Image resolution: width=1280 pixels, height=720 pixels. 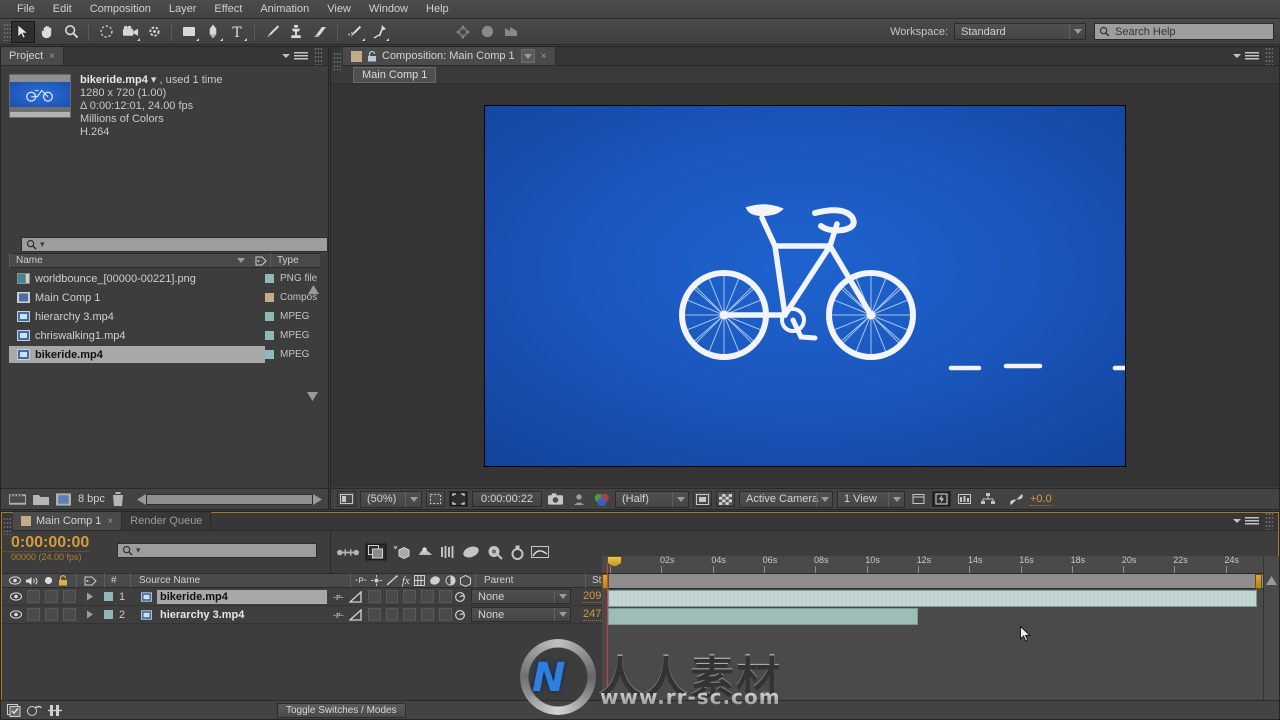 I want to click on layer-source-name: bikeride.mp4, so click(x=242, y=596).